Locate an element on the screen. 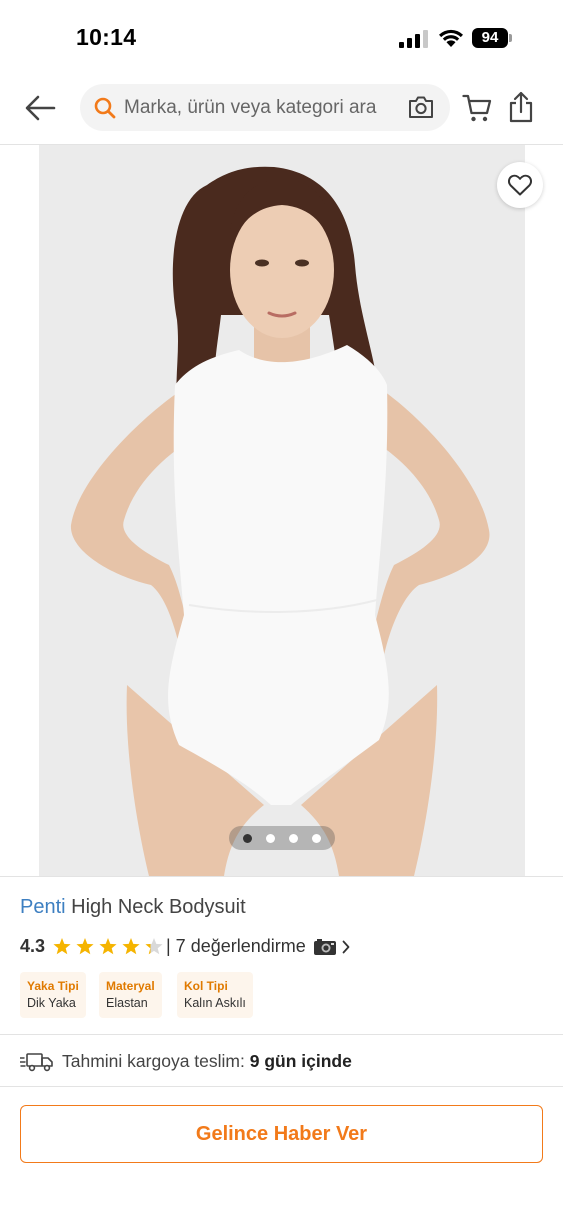 The image size is (563, 1219). star-rating is located at coordinates (108, 946).